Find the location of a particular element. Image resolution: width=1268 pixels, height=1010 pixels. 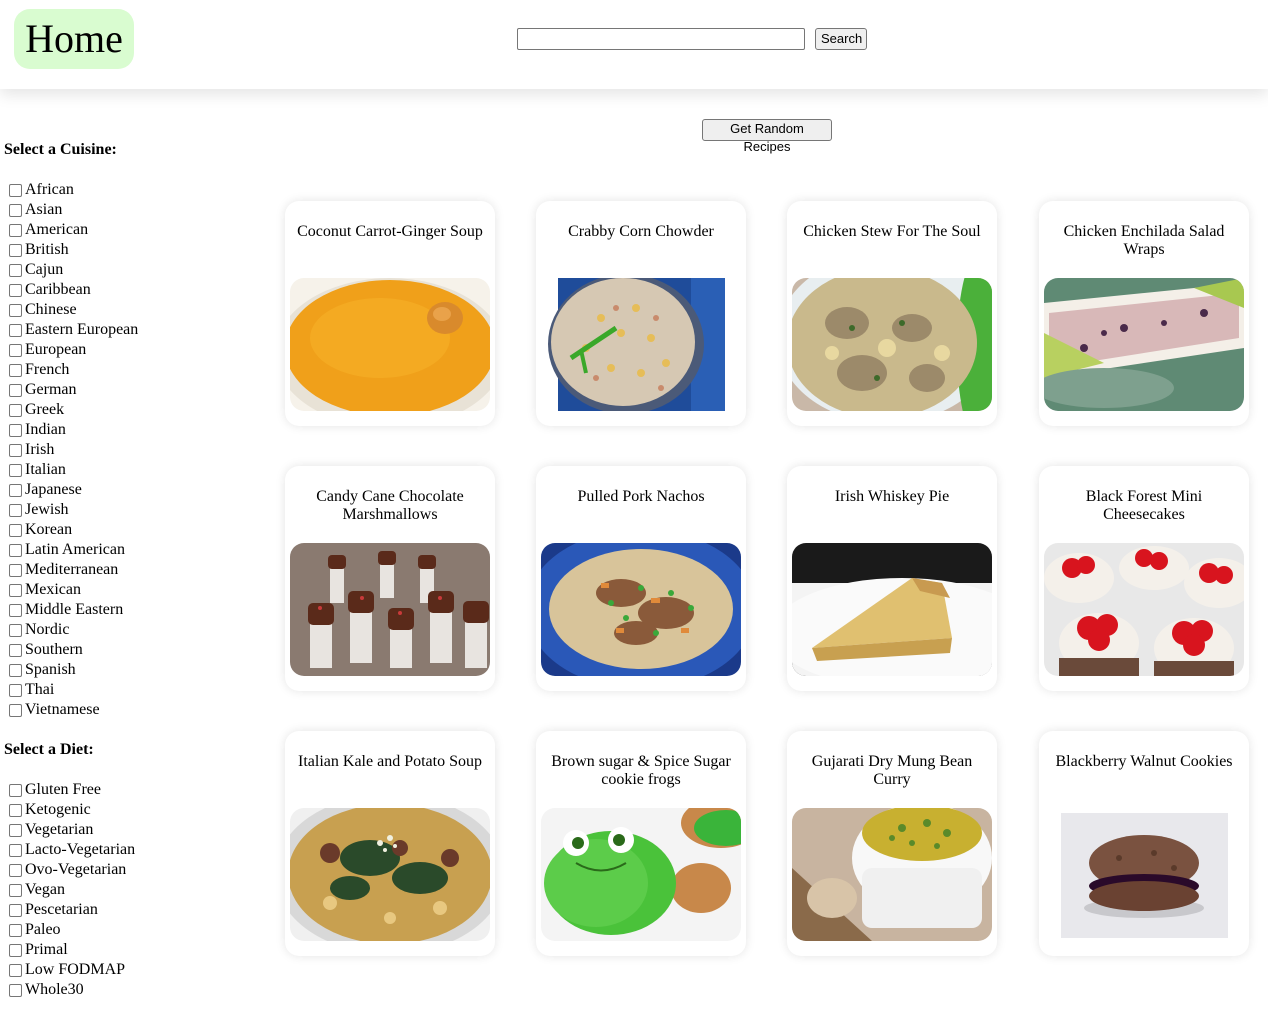

recipe-card: Black Forest Mini Cheesecakes is located at coordinates (1144, 578).